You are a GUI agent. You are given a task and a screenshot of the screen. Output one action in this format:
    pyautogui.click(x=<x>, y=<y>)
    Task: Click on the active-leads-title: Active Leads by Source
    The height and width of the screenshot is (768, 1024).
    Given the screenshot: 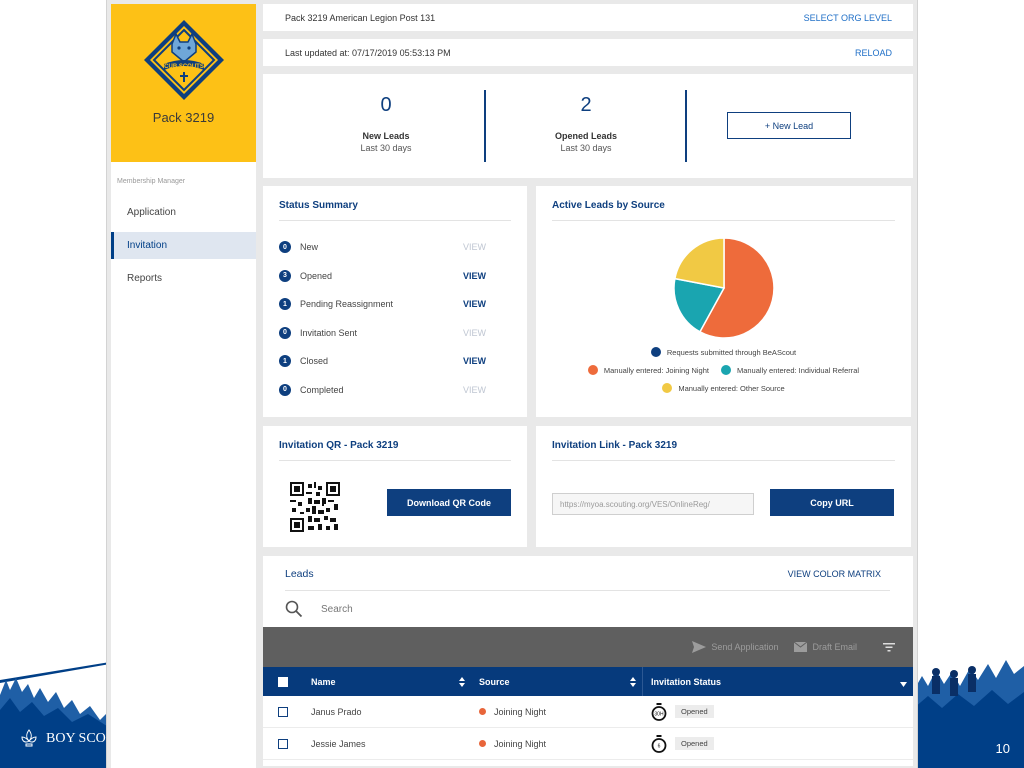 What is the action you would take?
    pyautogui.click(x=608, y=205)
    